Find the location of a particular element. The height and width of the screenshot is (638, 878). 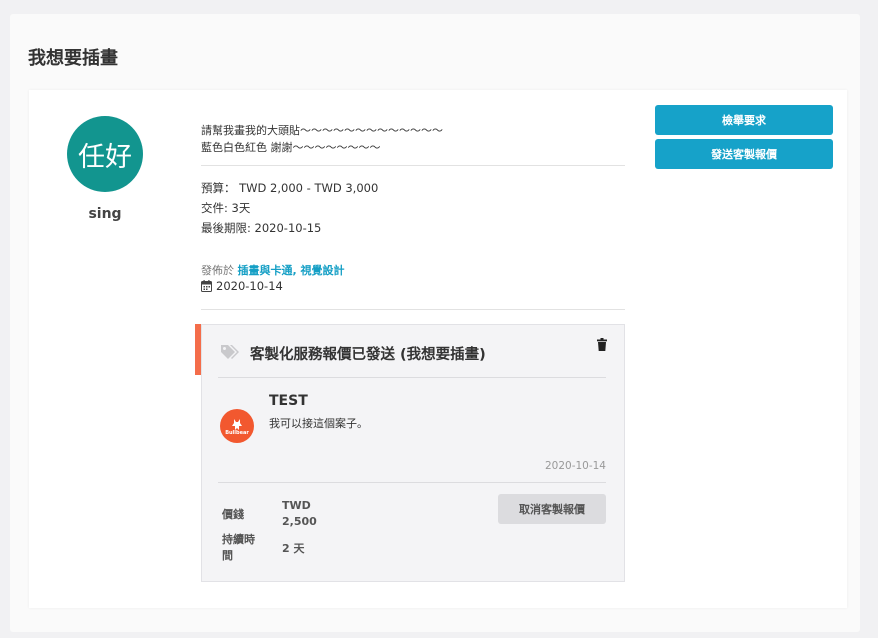

duration-value: 2 天 is located at coordinates (293, 548).